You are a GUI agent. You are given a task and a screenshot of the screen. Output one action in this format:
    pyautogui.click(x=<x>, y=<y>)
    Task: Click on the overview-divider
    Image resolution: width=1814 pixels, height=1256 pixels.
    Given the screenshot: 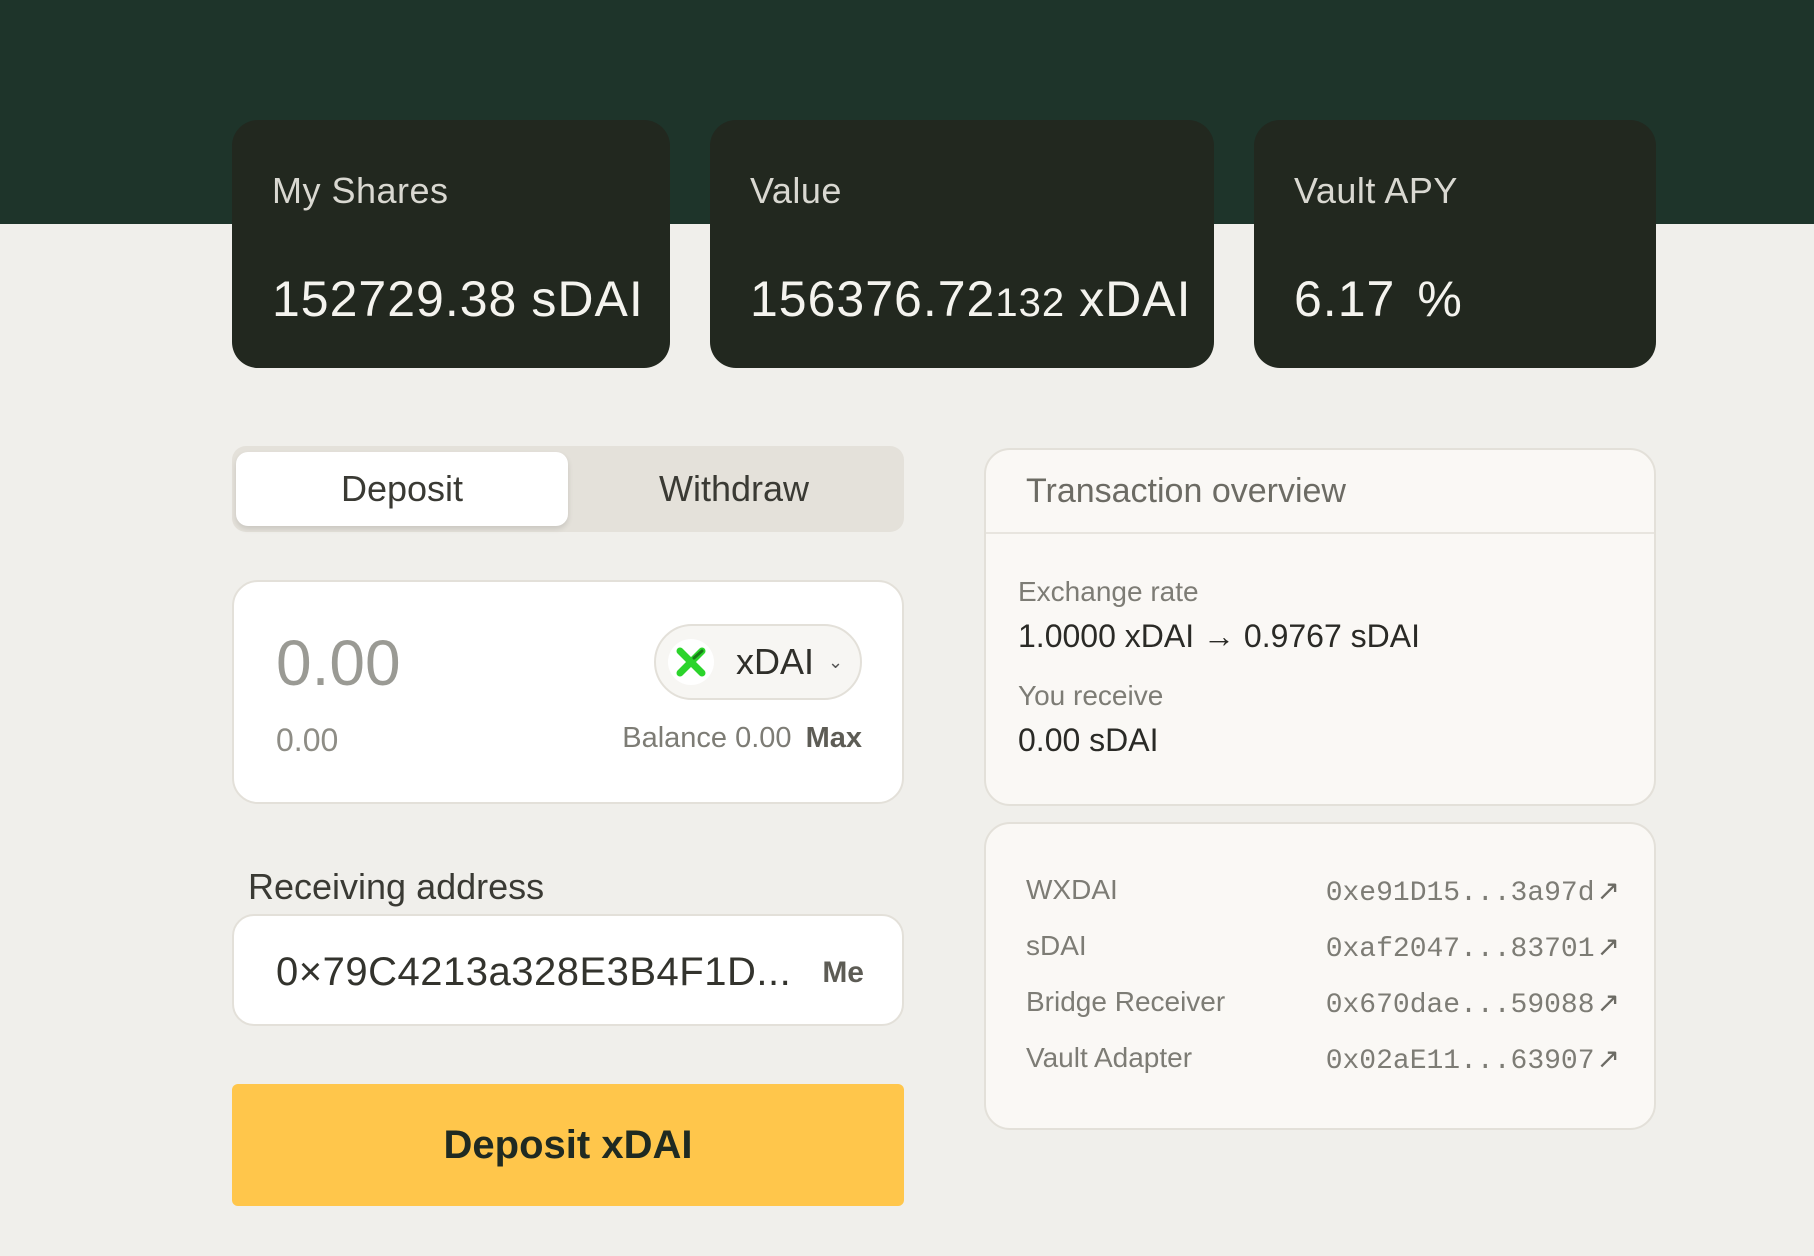 What is the action you would take?
    pyautogui.click(x=1320, y=533)
    